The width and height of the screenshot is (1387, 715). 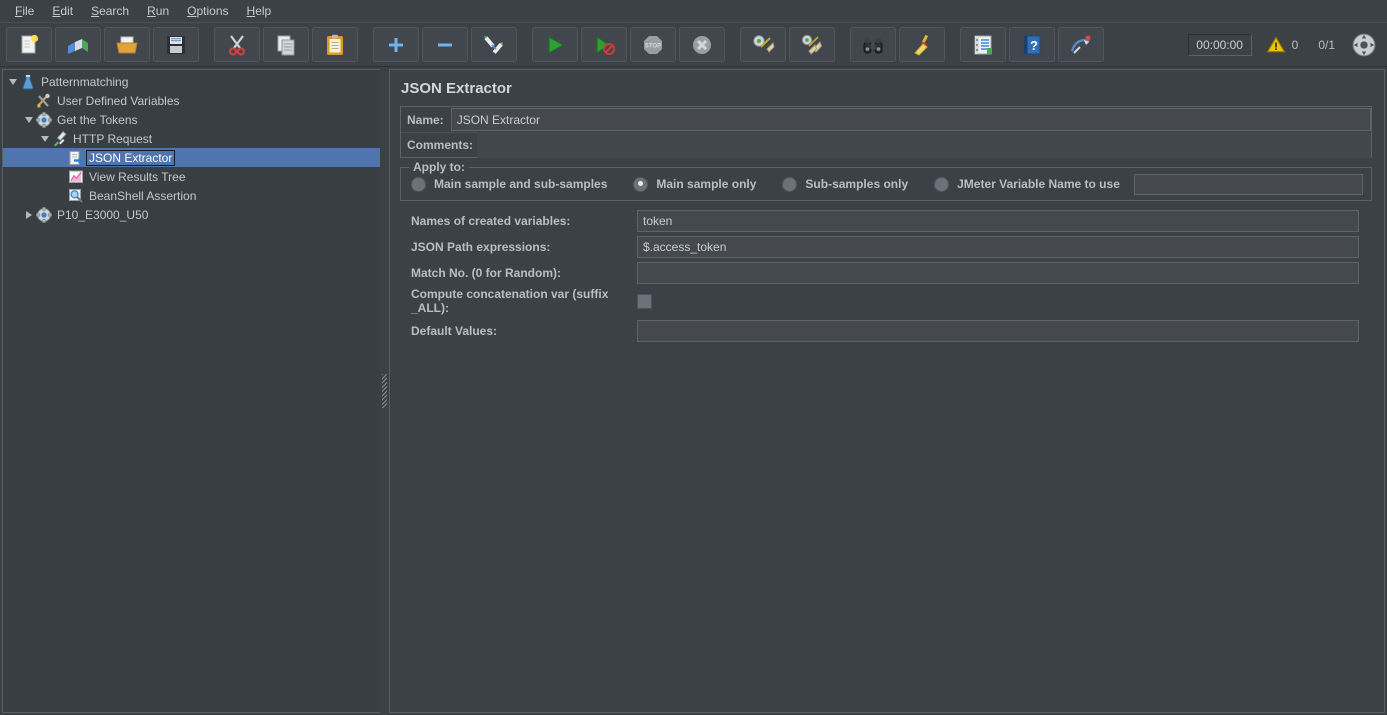 I want to click on elapsed-timer: 00:00:00, so click(x=1219, y=44).